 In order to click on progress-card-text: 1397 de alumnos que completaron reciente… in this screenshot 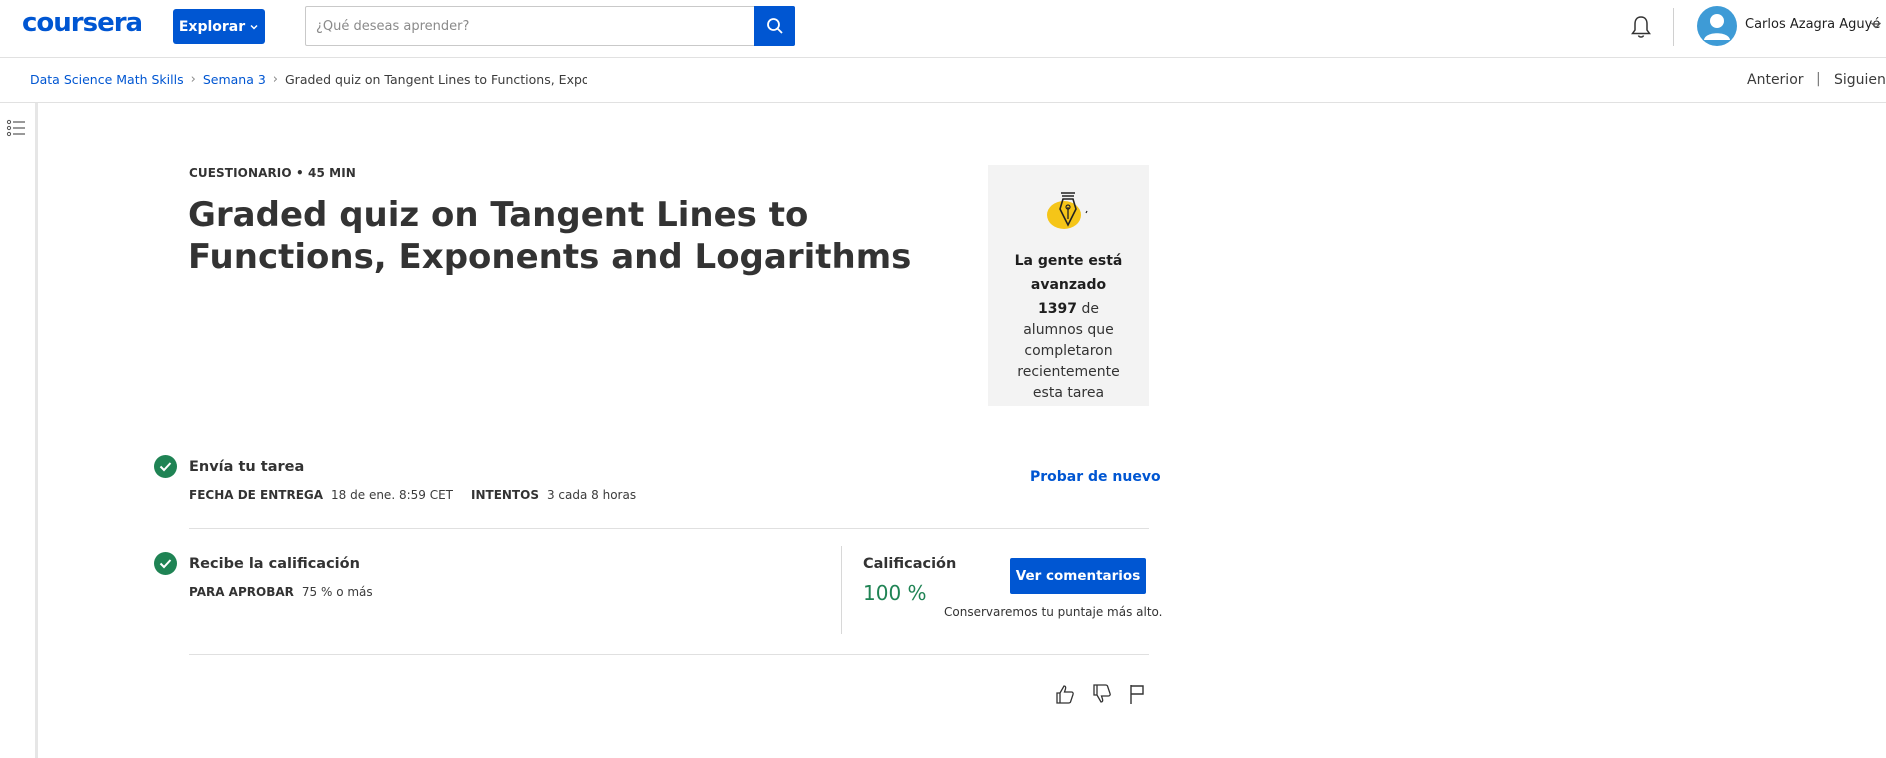, I will do `click(1068, 351)`.